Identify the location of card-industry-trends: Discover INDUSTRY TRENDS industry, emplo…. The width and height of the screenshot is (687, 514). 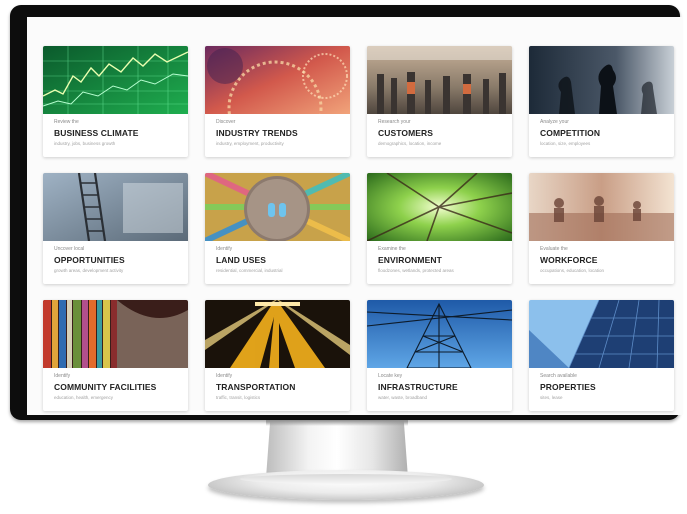
(277, 101).